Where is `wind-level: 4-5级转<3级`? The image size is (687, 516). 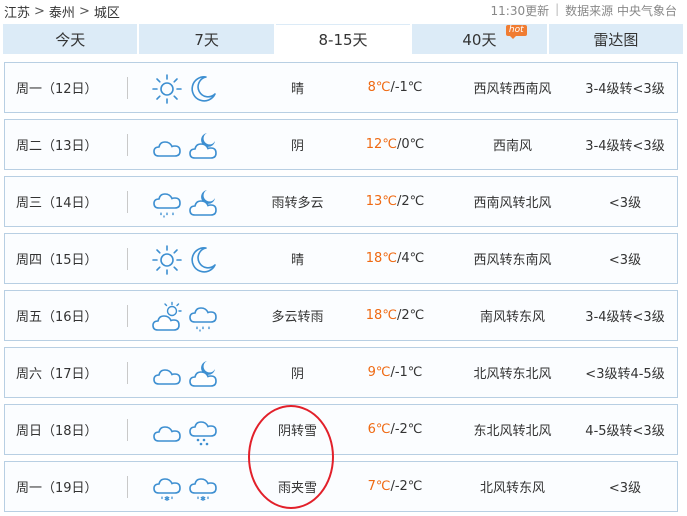
wind-level: 4-5级转<3级 is located at coordinates (625, 431).